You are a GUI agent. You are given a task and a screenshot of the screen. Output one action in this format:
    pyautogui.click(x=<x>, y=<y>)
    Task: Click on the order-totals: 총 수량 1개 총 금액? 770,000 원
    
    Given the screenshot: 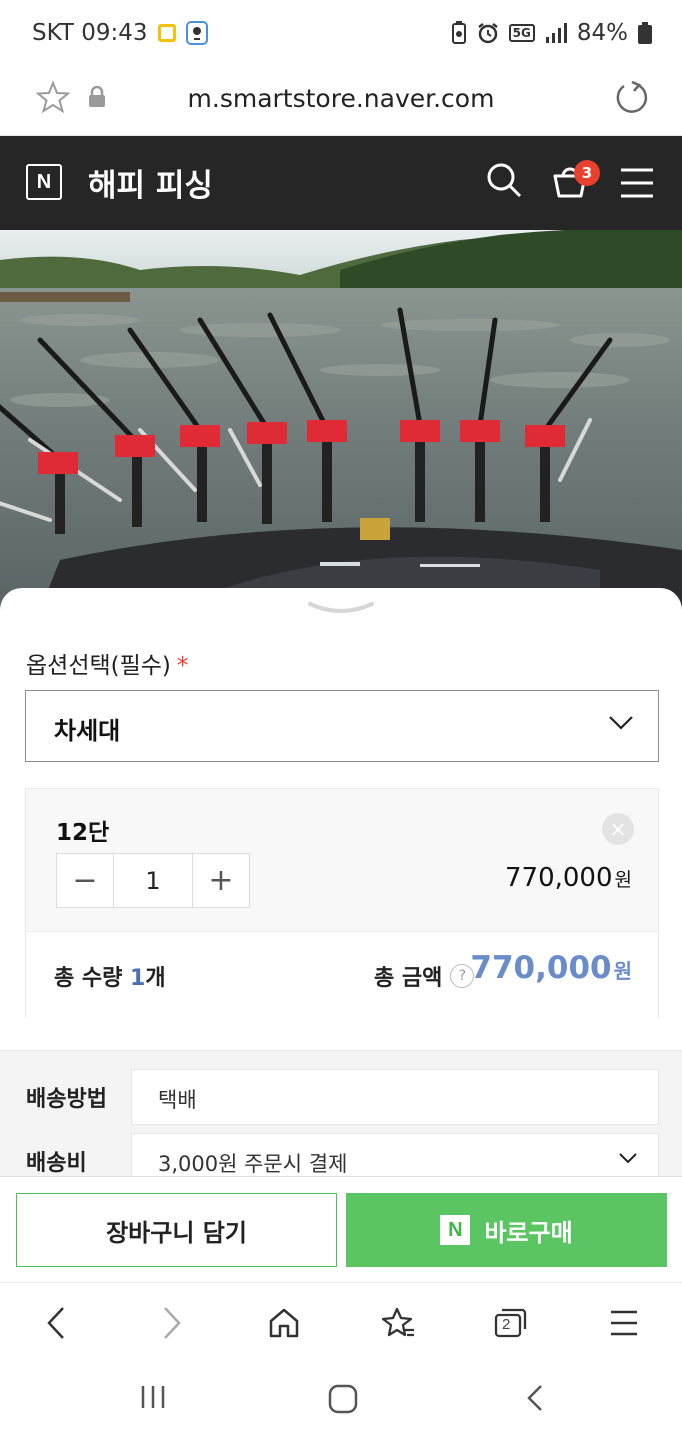 What is the action you would take?
    pyautogui.click(x=342, y=974)
    